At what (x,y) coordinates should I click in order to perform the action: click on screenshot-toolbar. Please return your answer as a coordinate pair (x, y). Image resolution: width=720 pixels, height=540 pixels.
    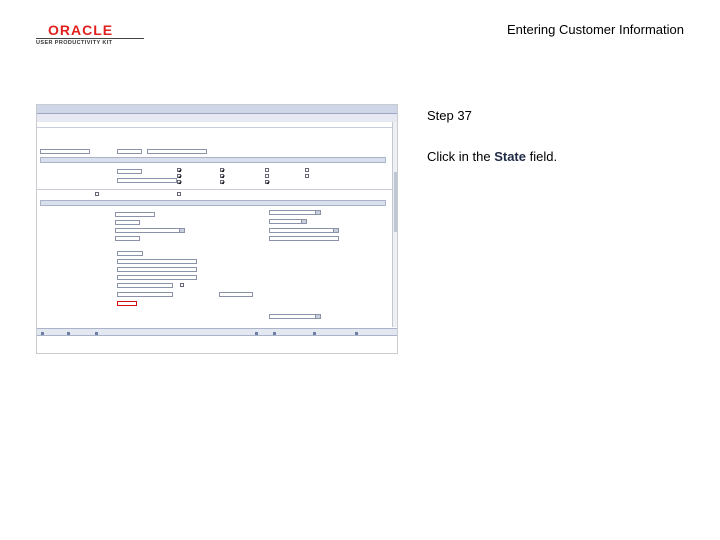
    Looking at the image, I should click on (217, 332).